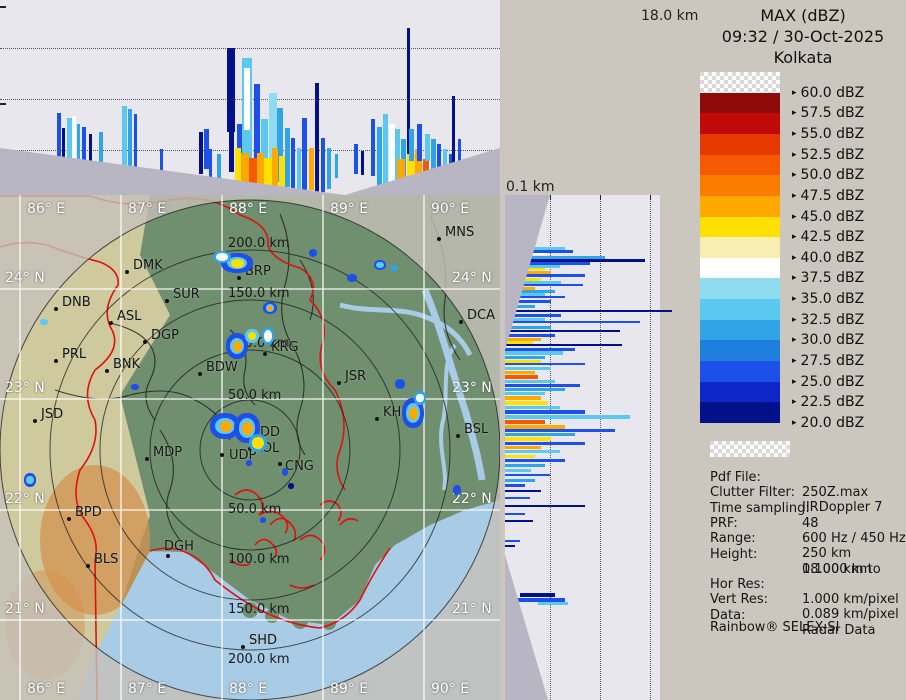 This screenshot has width=906, height=700. I want to click on legend-entry-label: 37.5 dBZ, so click(832, 278).